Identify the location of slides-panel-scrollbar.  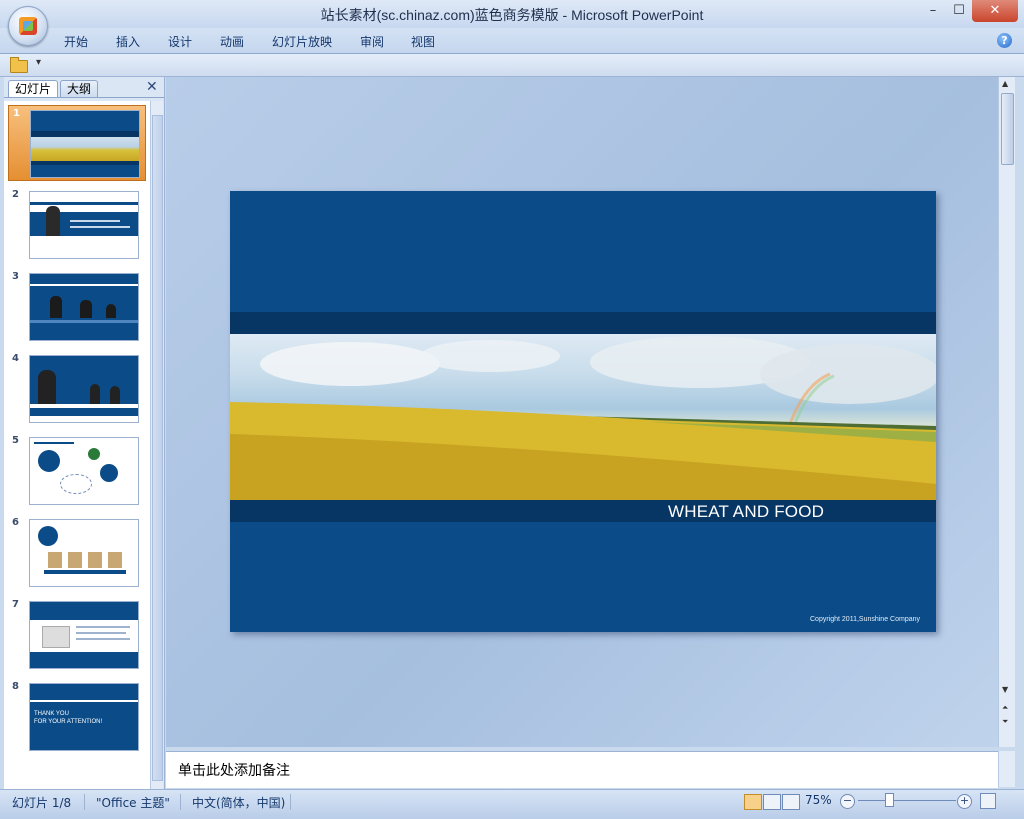
(156, 445).